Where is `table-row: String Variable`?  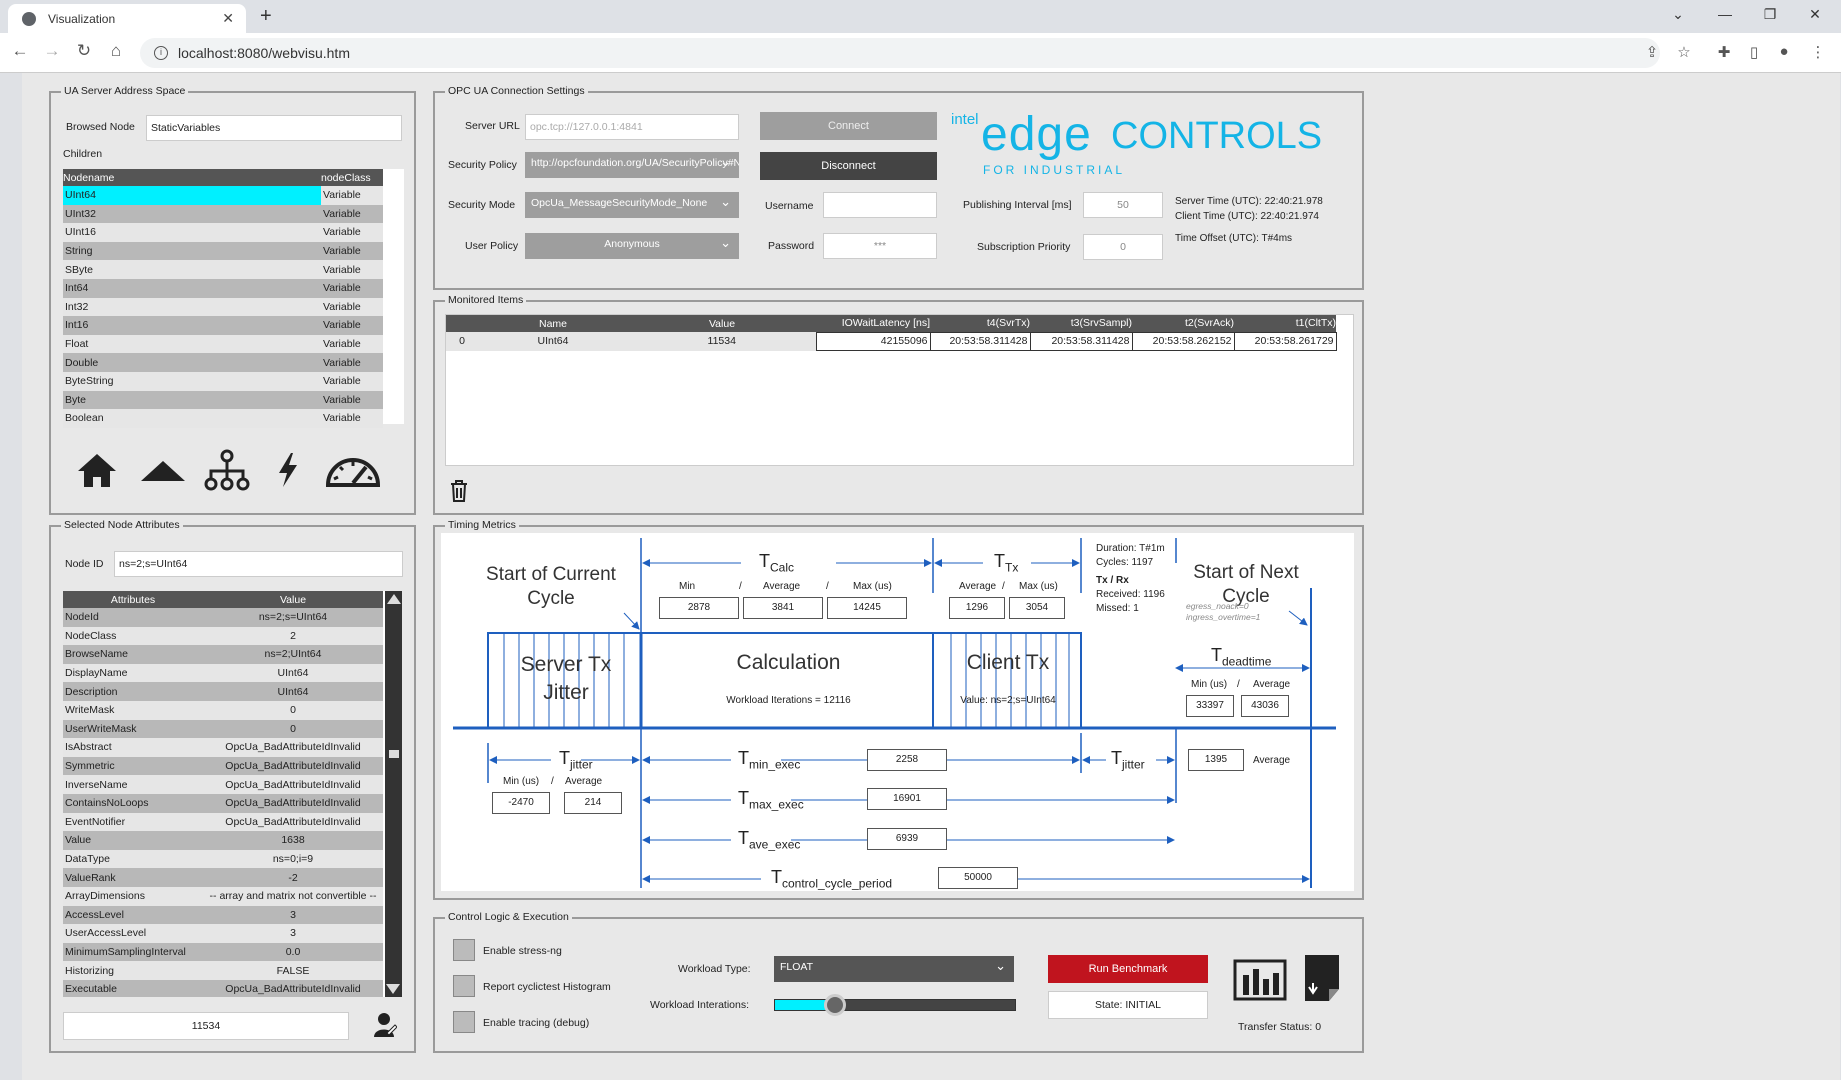 table-row: String Variable is located at coordinates (223, 251).